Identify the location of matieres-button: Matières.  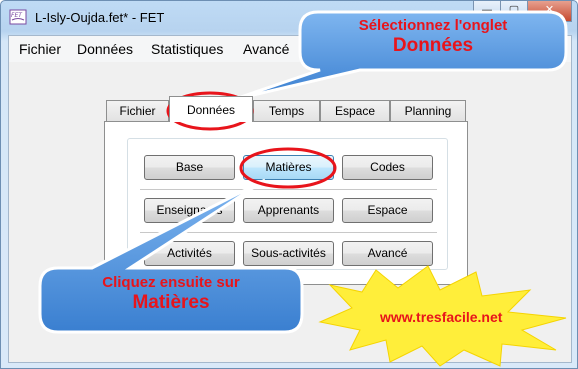
(288, 167).